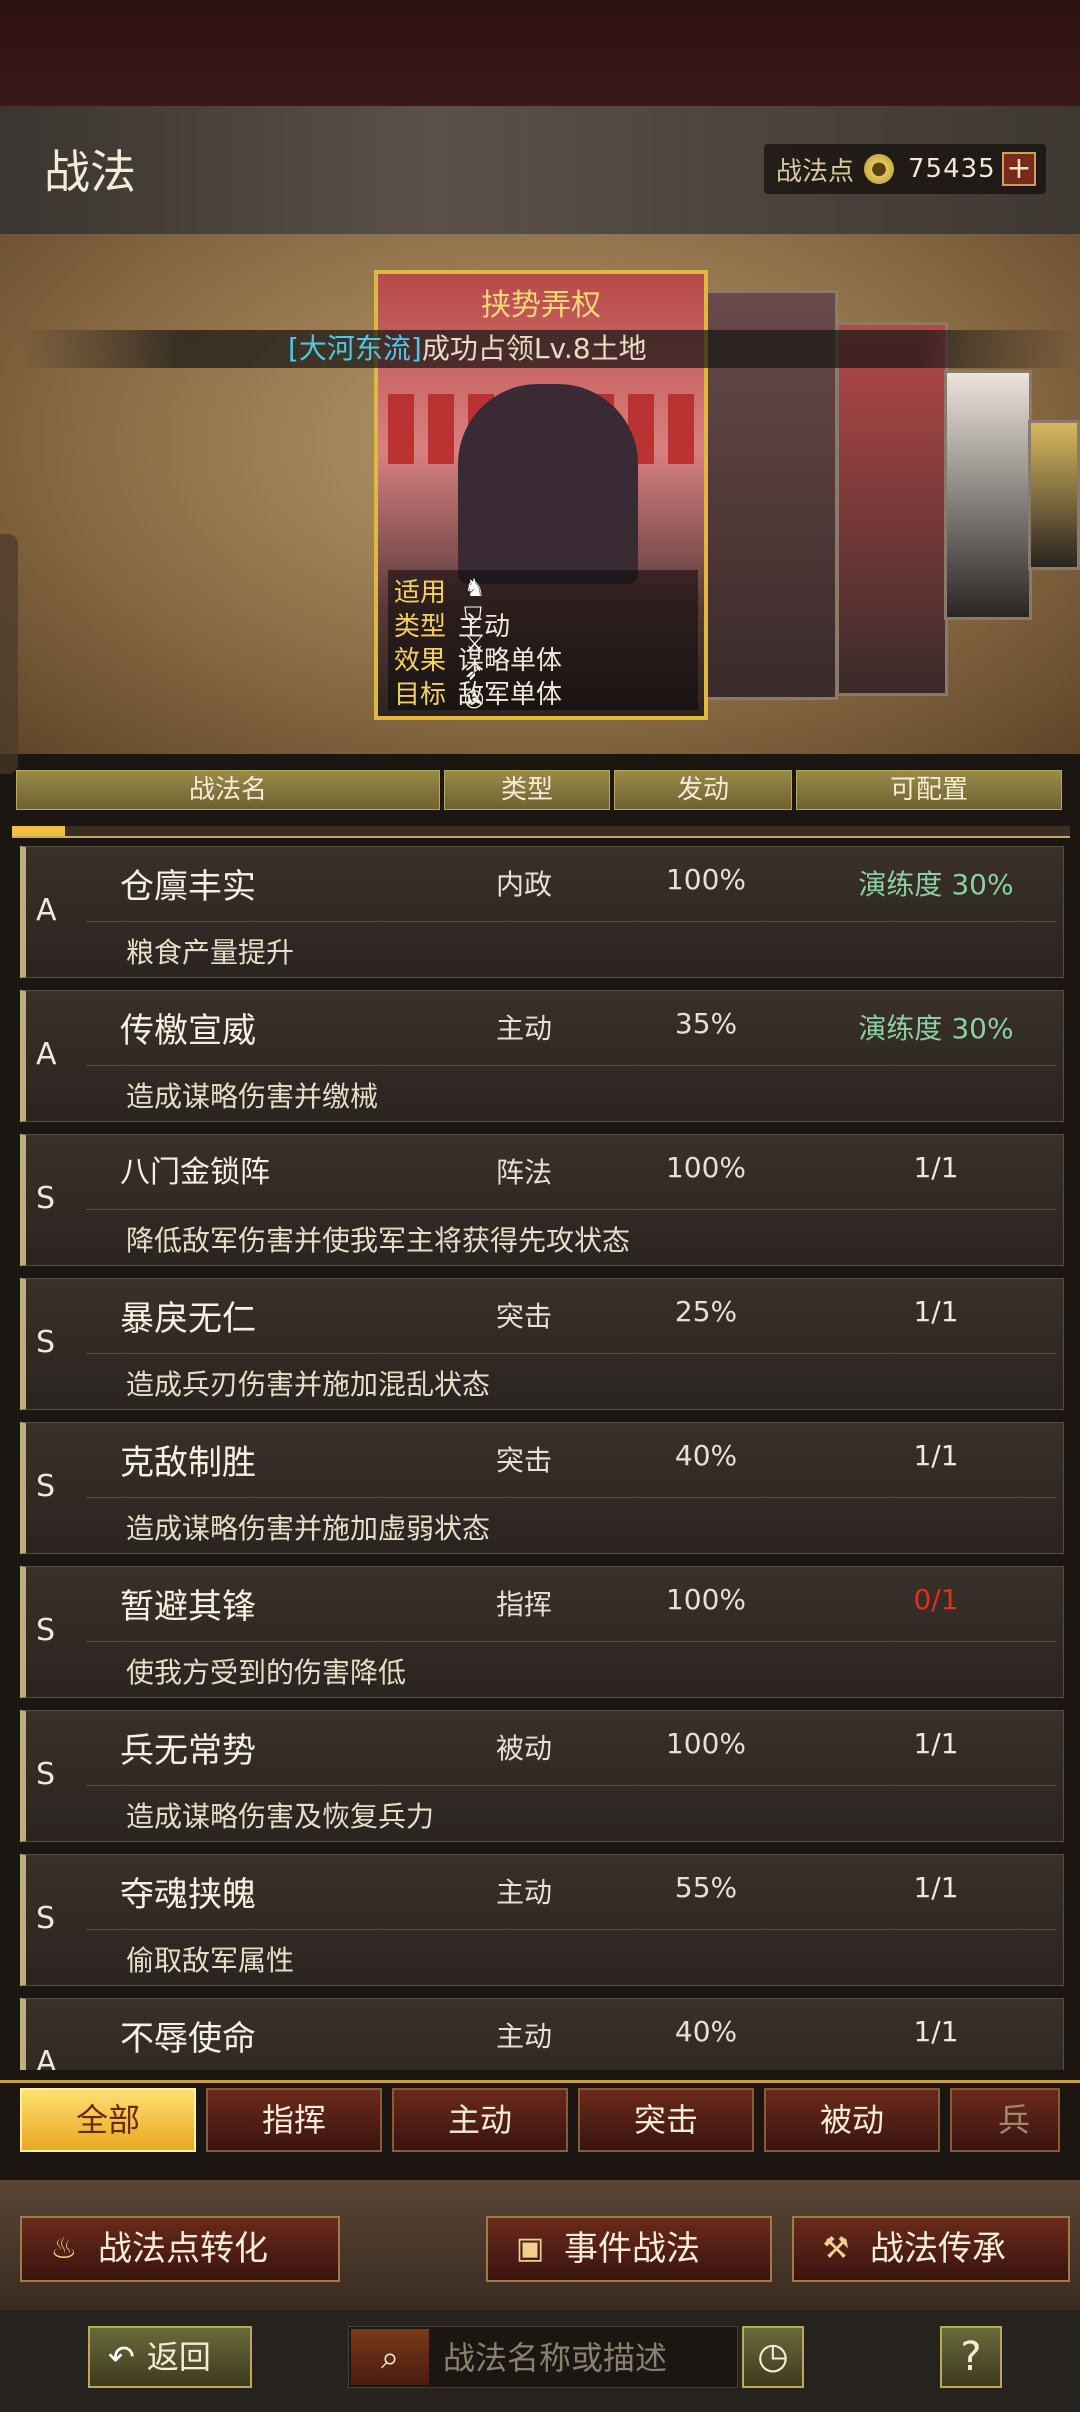  What do you see at coordinates (706, 1311) in the screenshot?
I see `skill-rate: 25%` at bounding box center [706, 1311].